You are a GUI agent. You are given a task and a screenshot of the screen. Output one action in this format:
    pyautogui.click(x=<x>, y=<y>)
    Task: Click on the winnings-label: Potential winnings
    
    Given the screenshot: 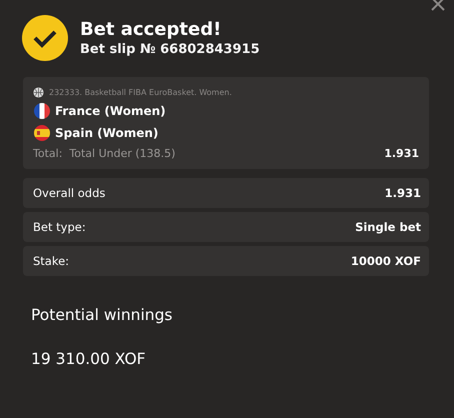 What is the action you would take?
    pyautogui.click(x=102, y=315)
    